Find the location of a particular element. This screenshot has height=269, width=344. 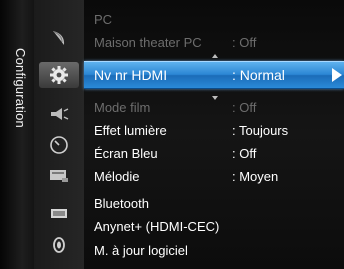

chevron-right-icon is located at coordinates (337, 75).